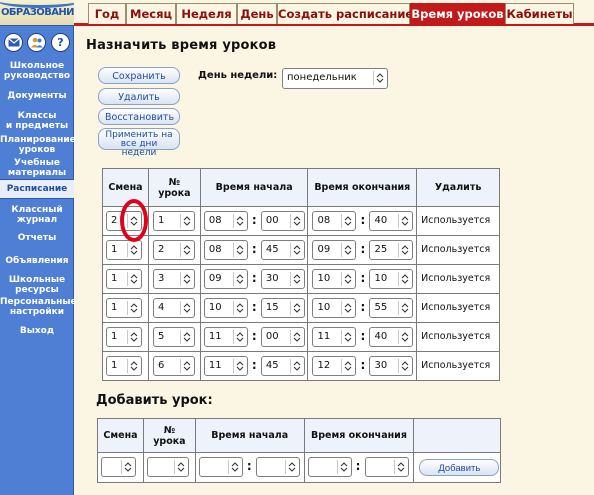 This screenshot has width=594, height=495. I want to click on lesson-no-select: 5, so click(173, 337).